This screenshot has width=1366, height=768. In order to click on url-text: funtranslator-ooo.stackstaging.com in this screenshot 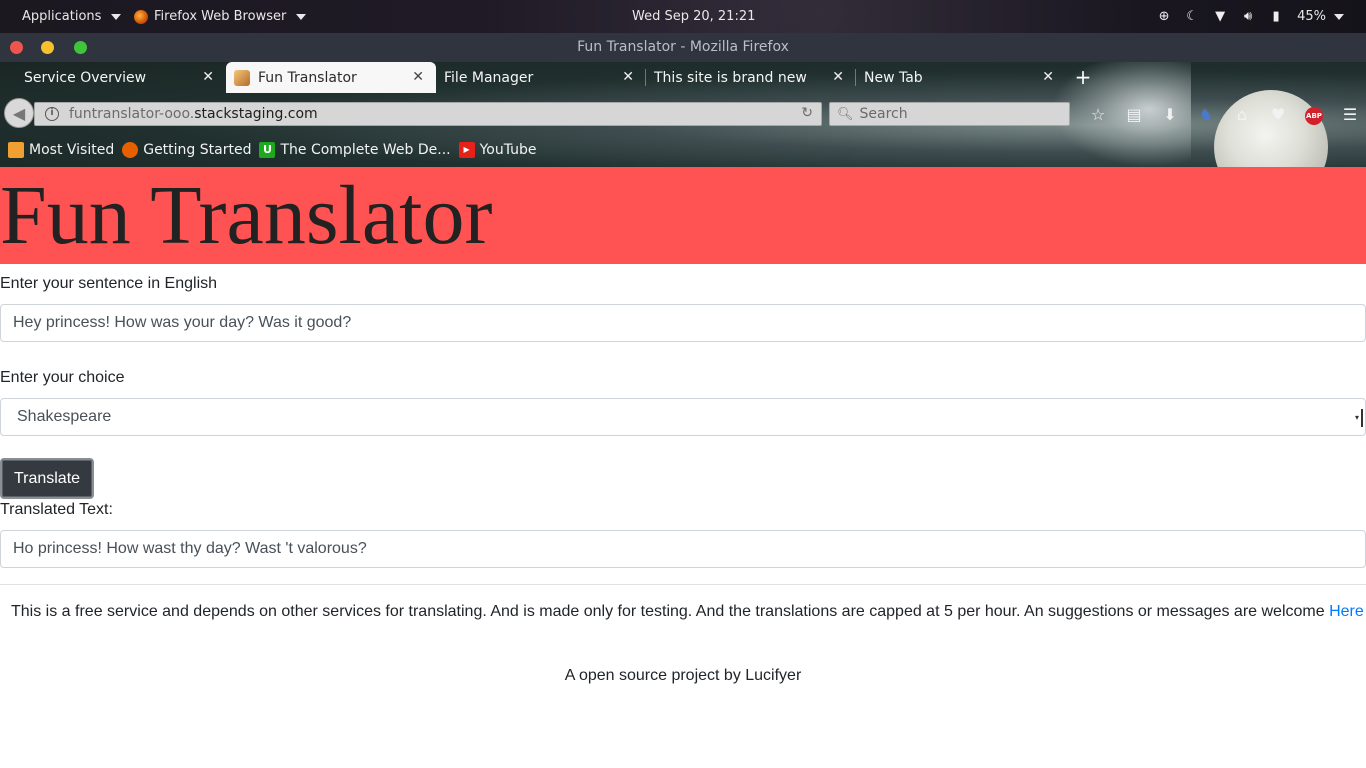, I will do `click(193, 114)`.